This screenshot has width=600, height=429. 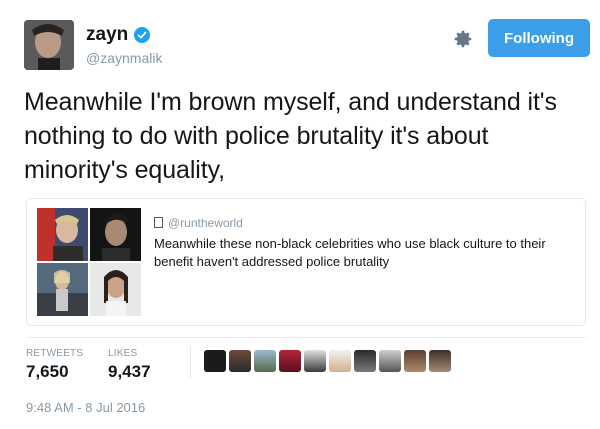 What do you see at coordinates (539, 38) in the screenshot?
I see `following-button: Following` at bounding box center [539, 38].